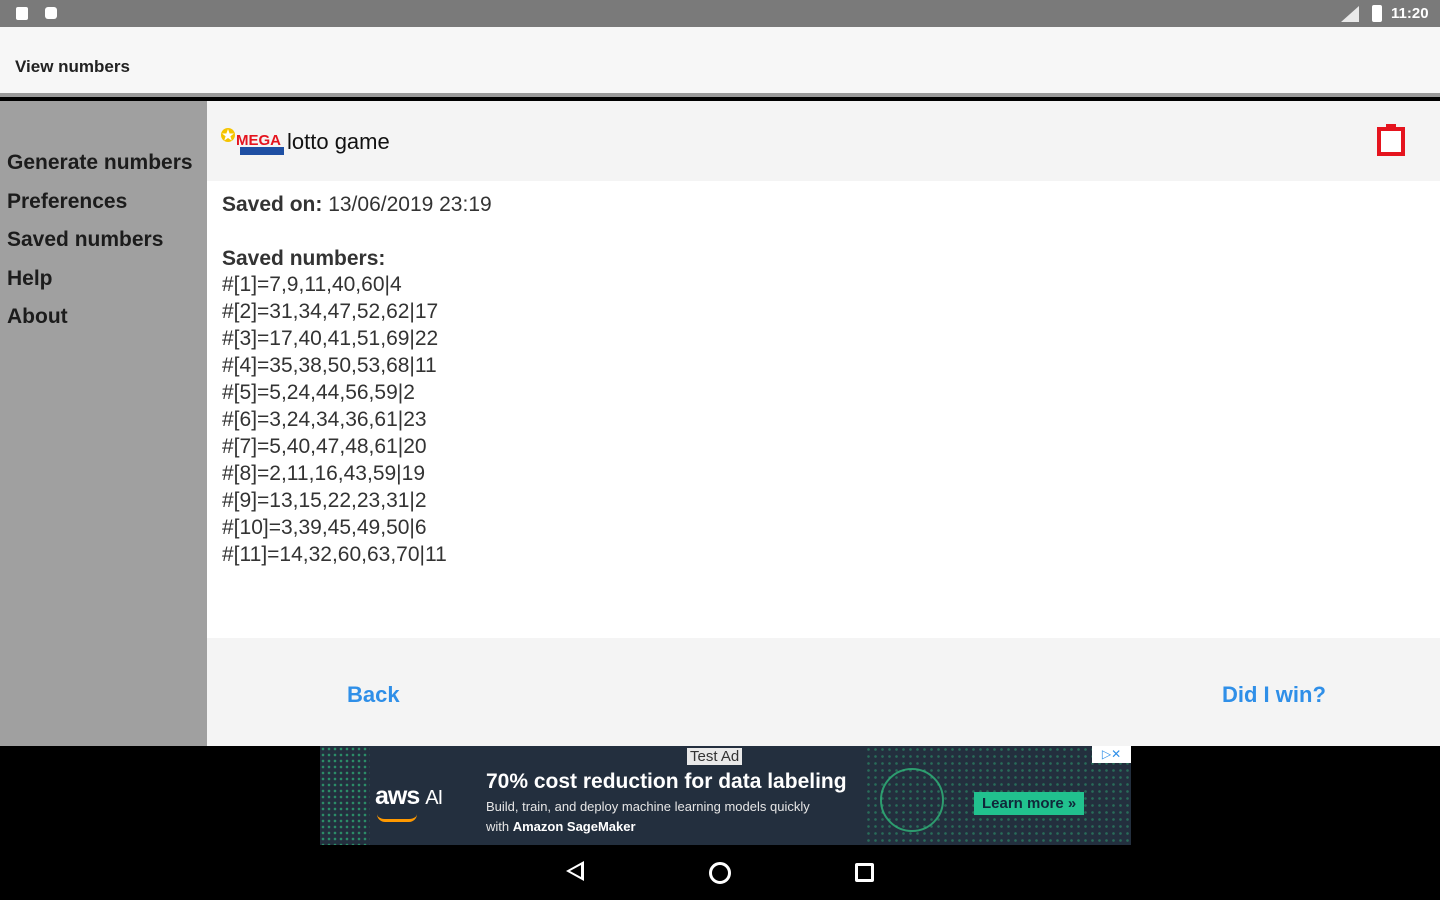 The image size is (1440, 900). Describe the element at coordinates (823, 692) in the screenshot. I see `action-footer: Back Did I win?` at that location.